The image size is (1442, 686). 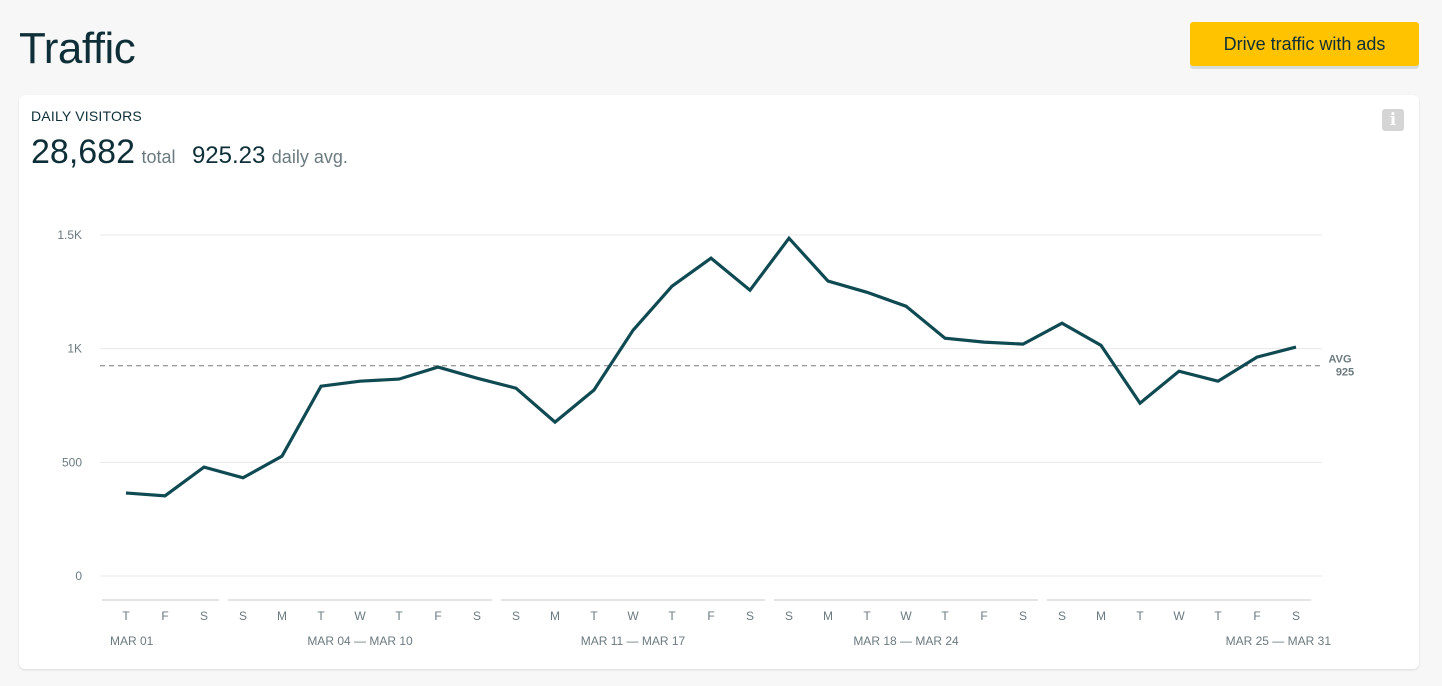 I want to click on y-tick-label: 500, so click(x=72, y=462).